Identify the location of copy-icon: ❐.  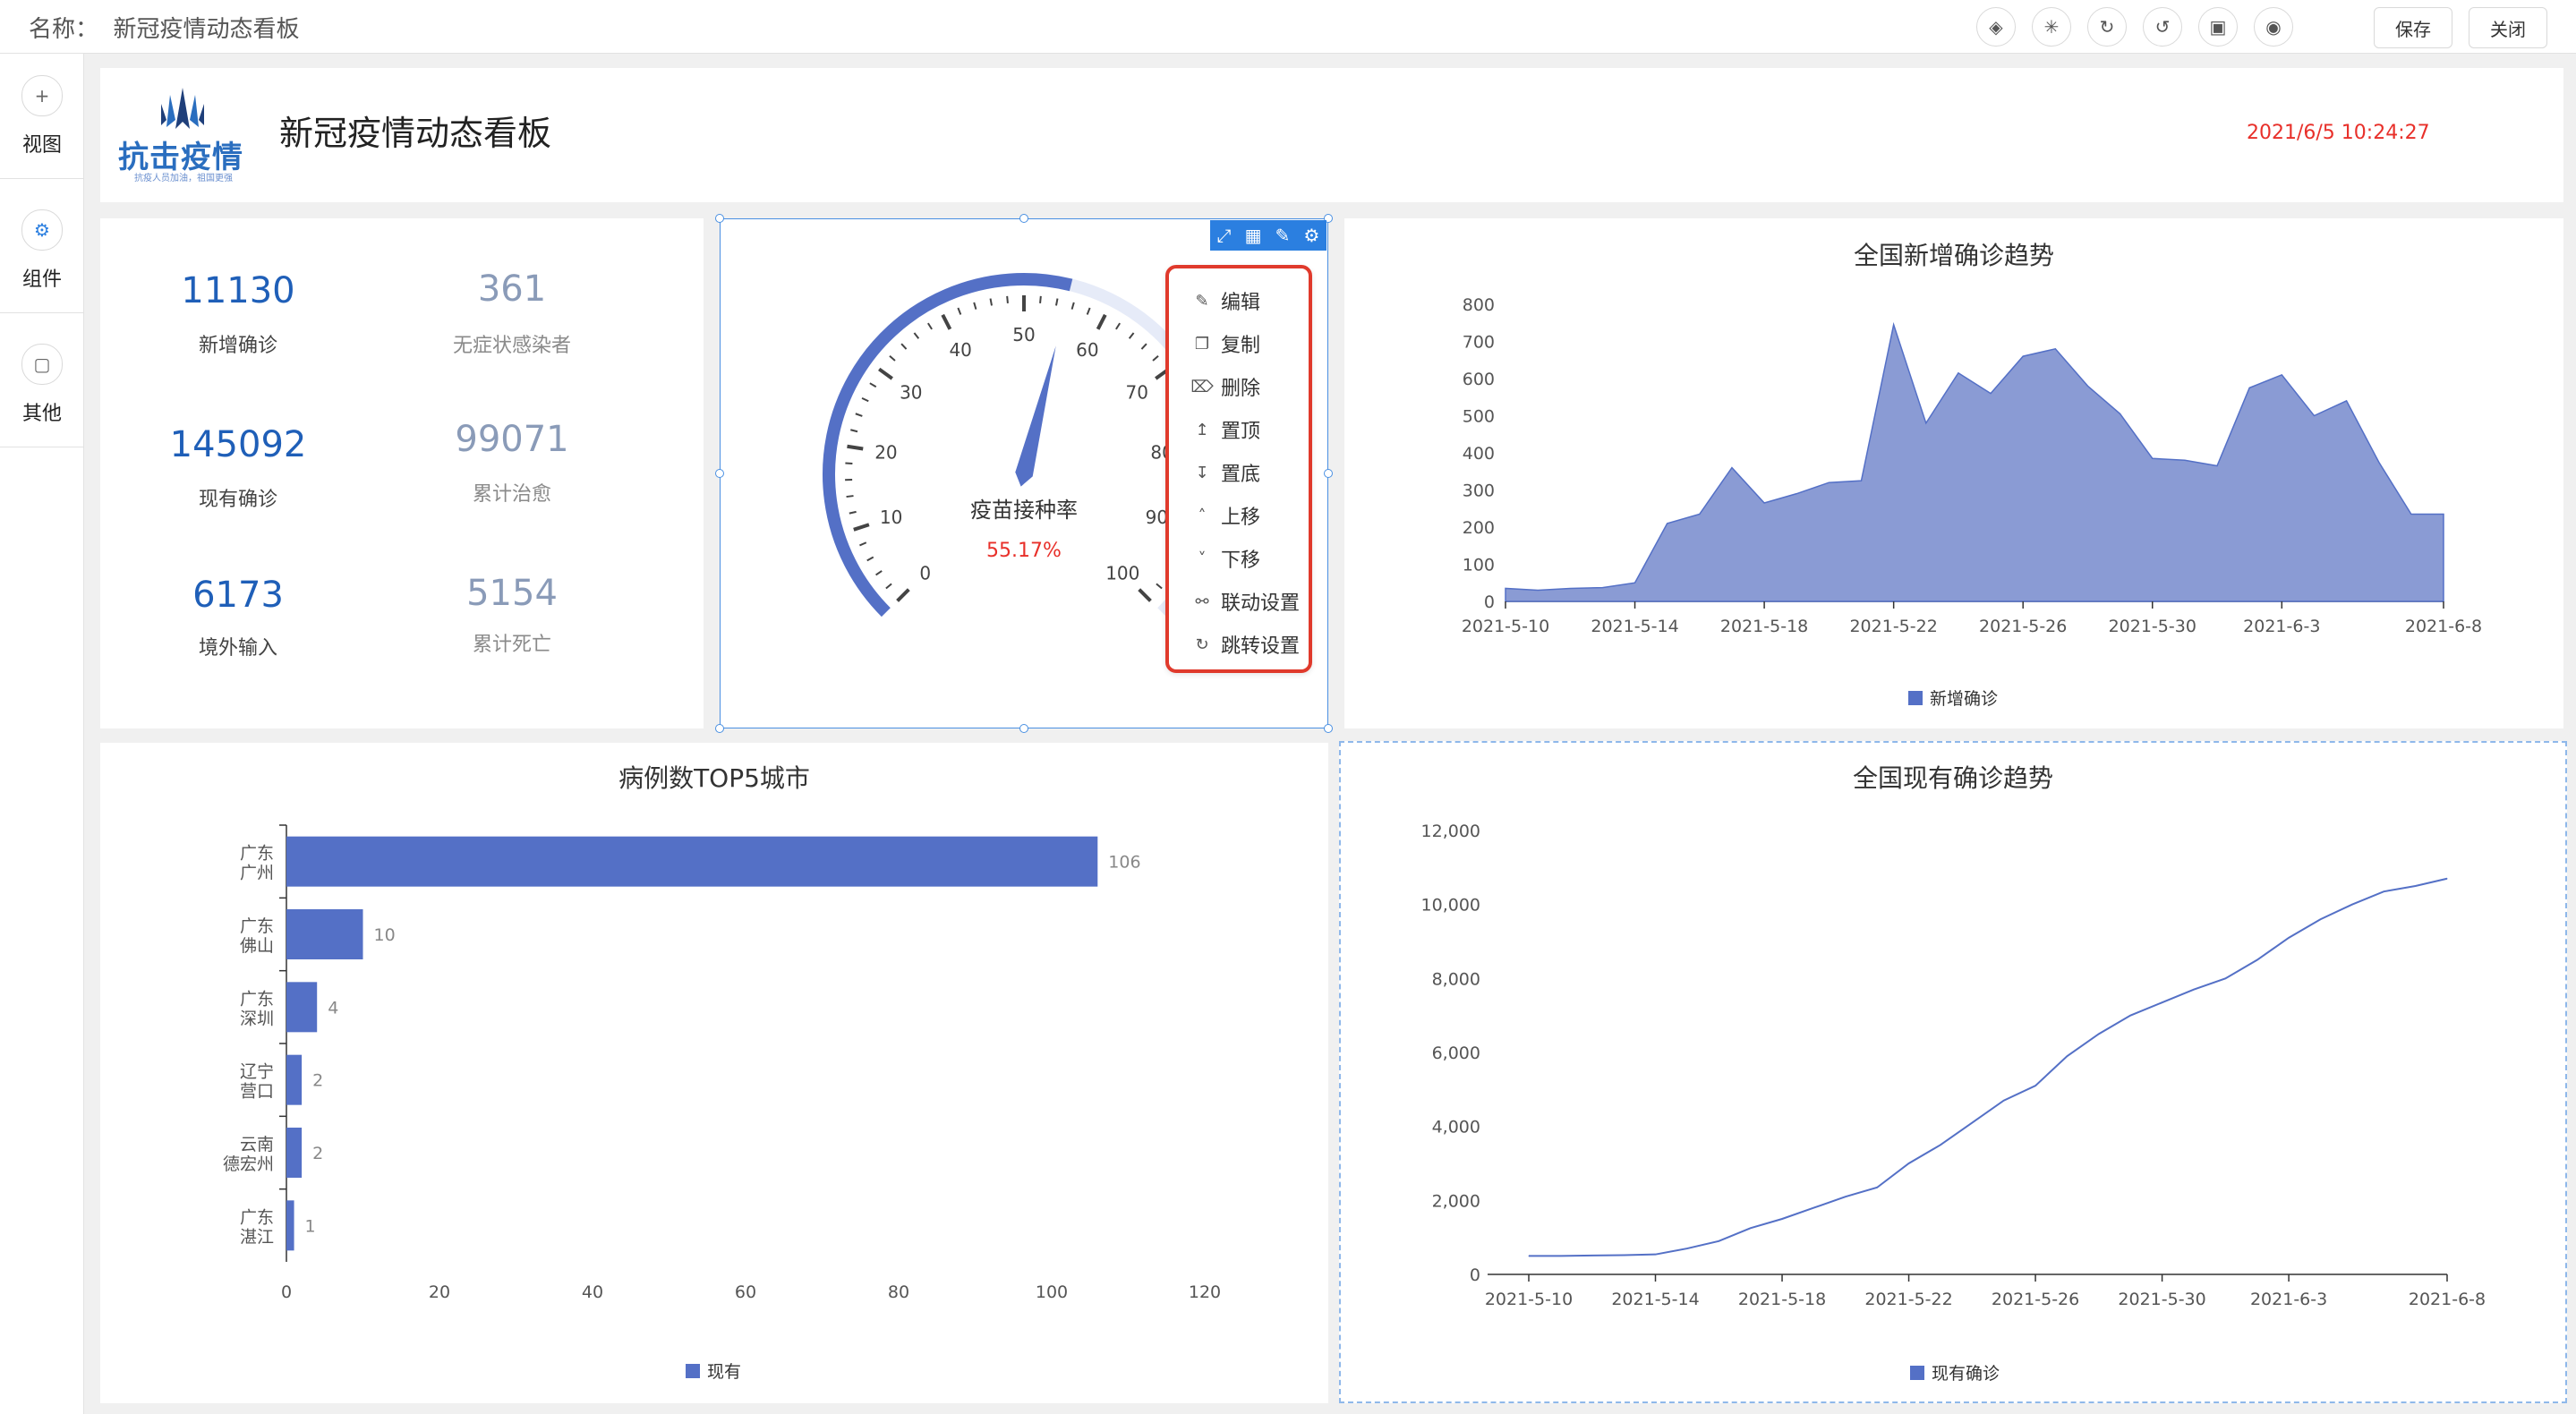
(1202, 344).